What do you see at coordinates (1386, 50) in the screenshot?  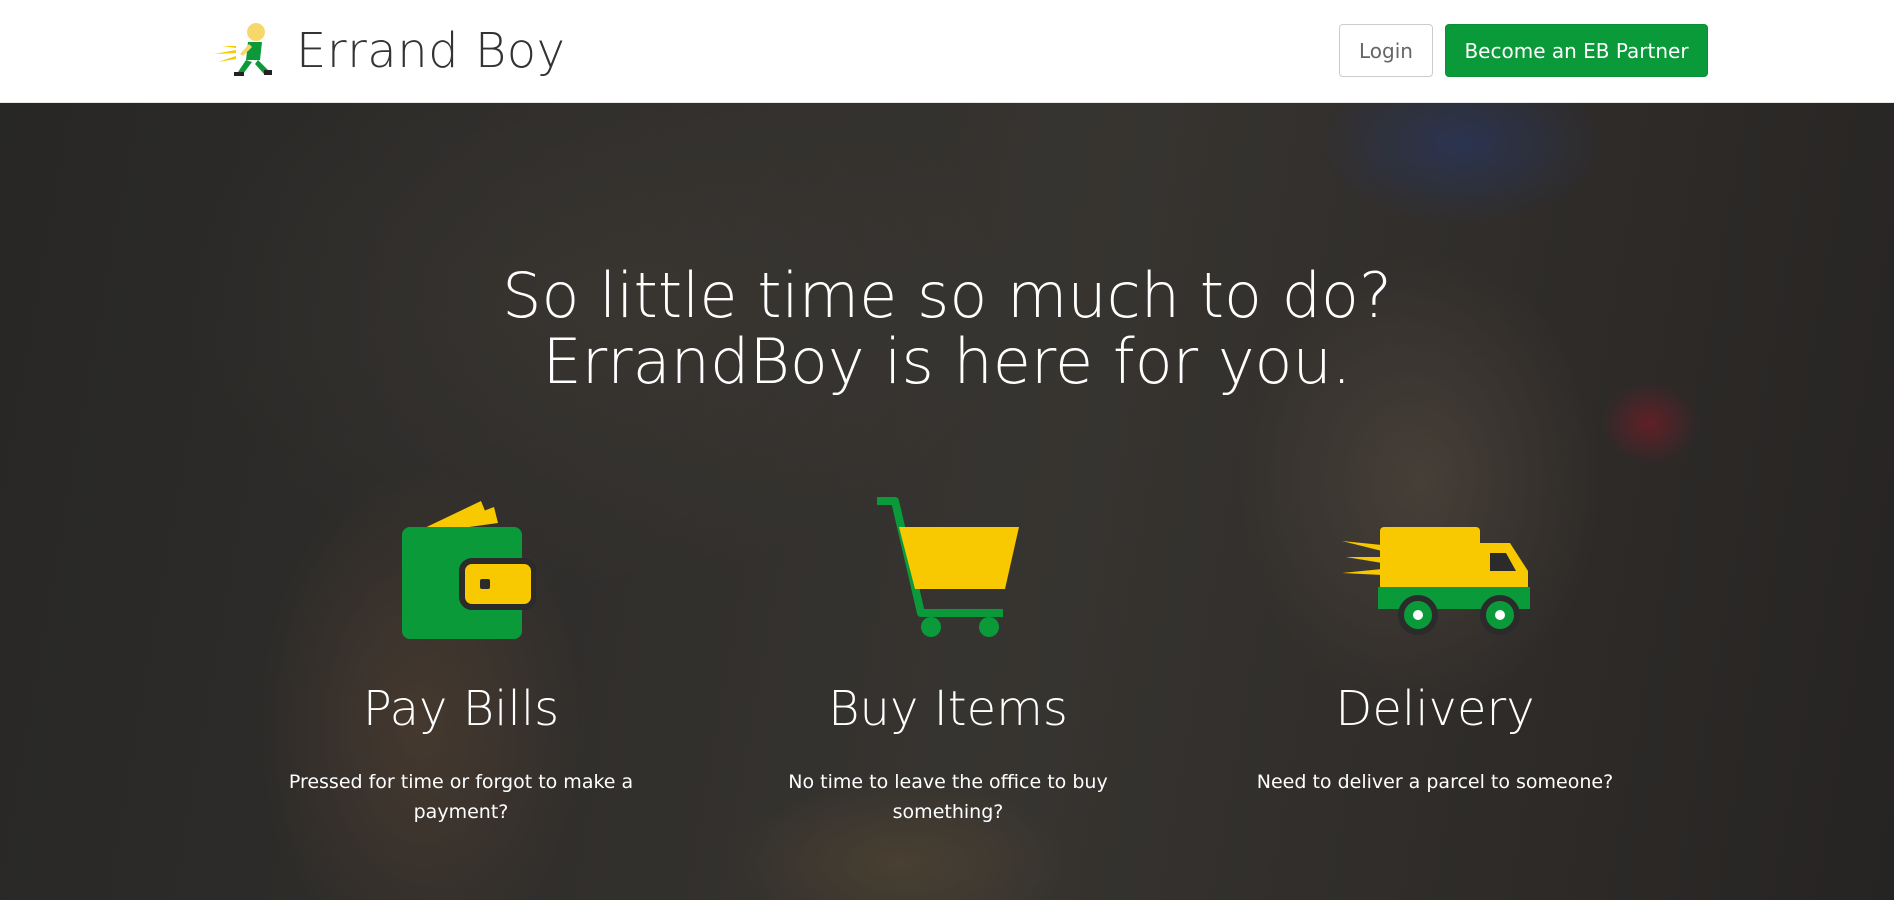 I see `login-button: Login` at bounding box center [1386, 50].